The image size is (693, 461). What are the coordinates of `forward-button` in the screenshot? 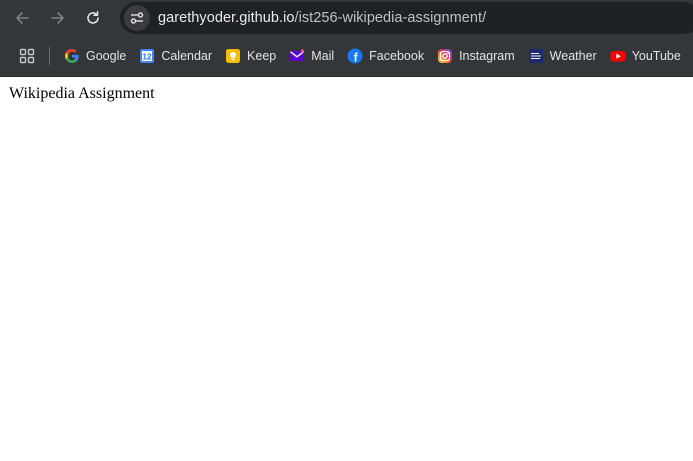 It's located at (58, 18).